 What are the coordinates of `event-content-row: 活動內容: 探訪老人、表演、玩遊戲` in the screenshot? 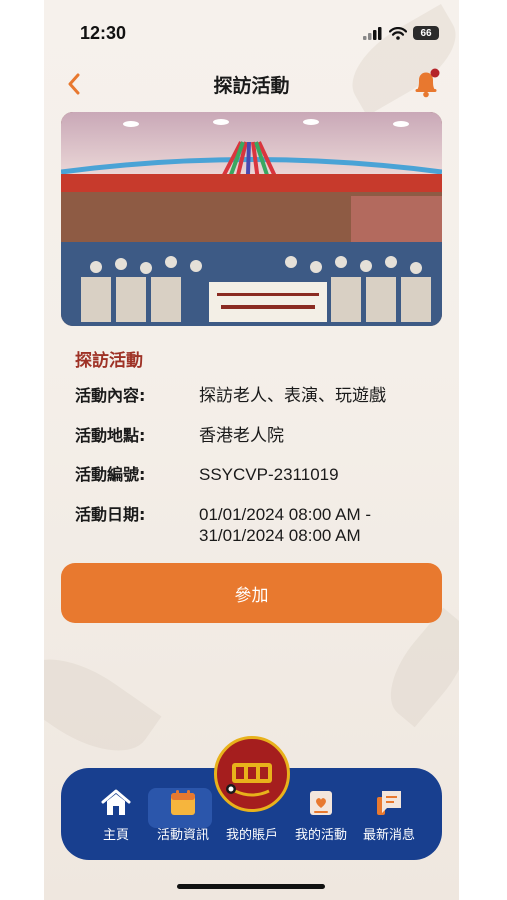 It's located at (255, 397).